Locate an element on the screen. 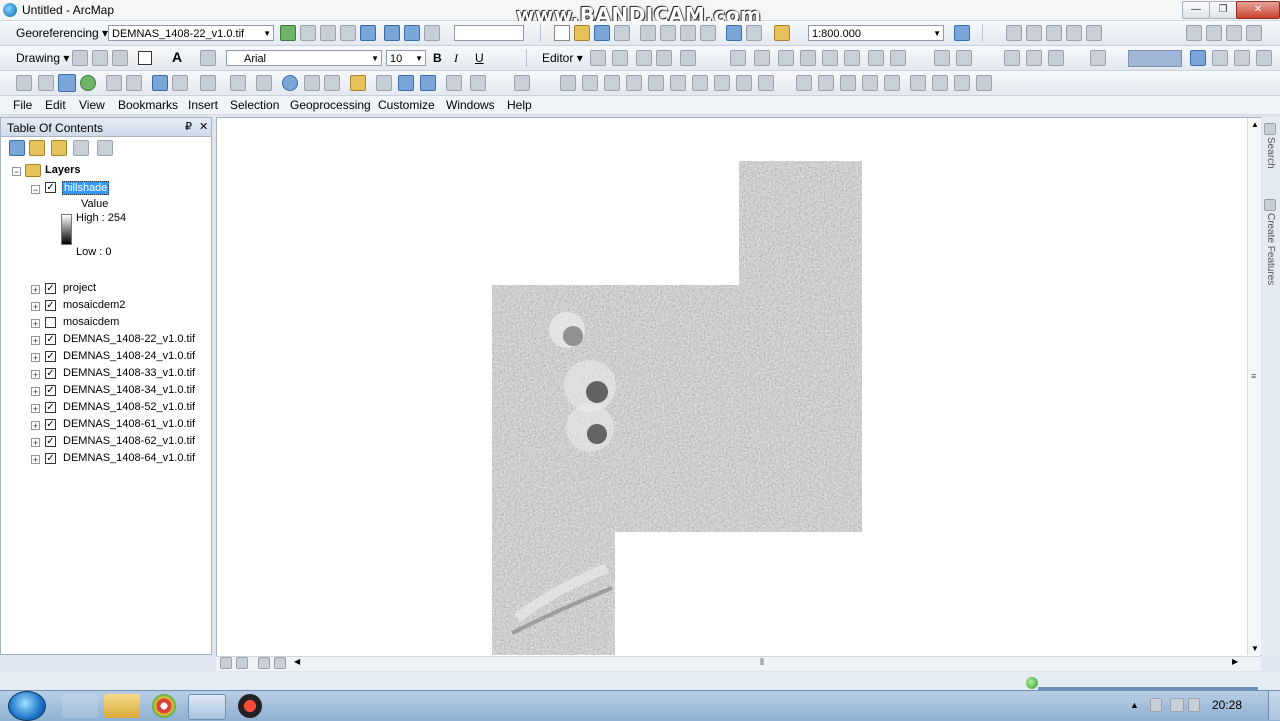 The image size is (1280, 721). menu-edit: Edit is located at coordinates (55, 105).